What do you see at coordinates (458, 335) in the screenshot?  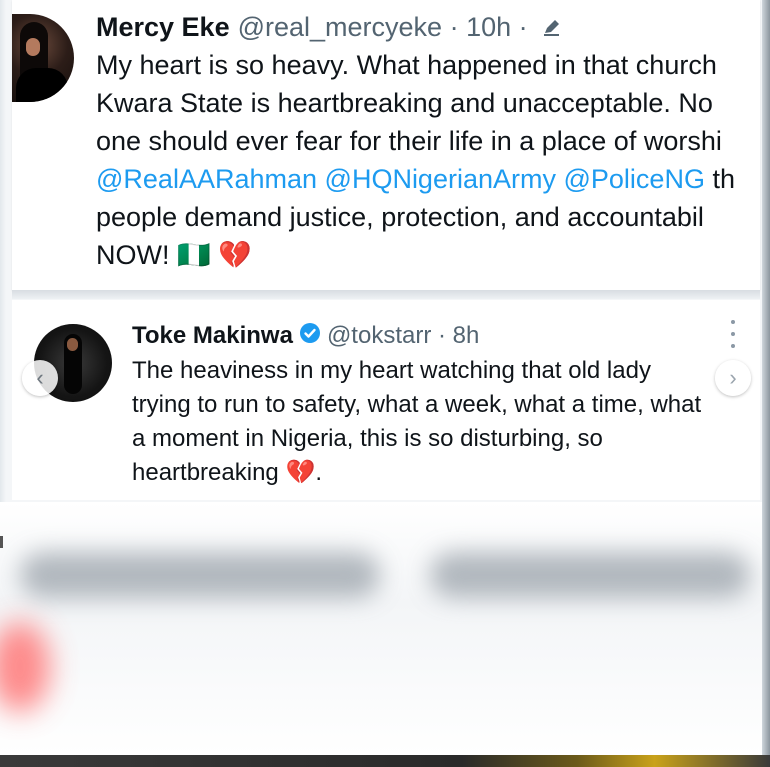 I see `timestamp: · 8h` at bounding box center [458, 335].